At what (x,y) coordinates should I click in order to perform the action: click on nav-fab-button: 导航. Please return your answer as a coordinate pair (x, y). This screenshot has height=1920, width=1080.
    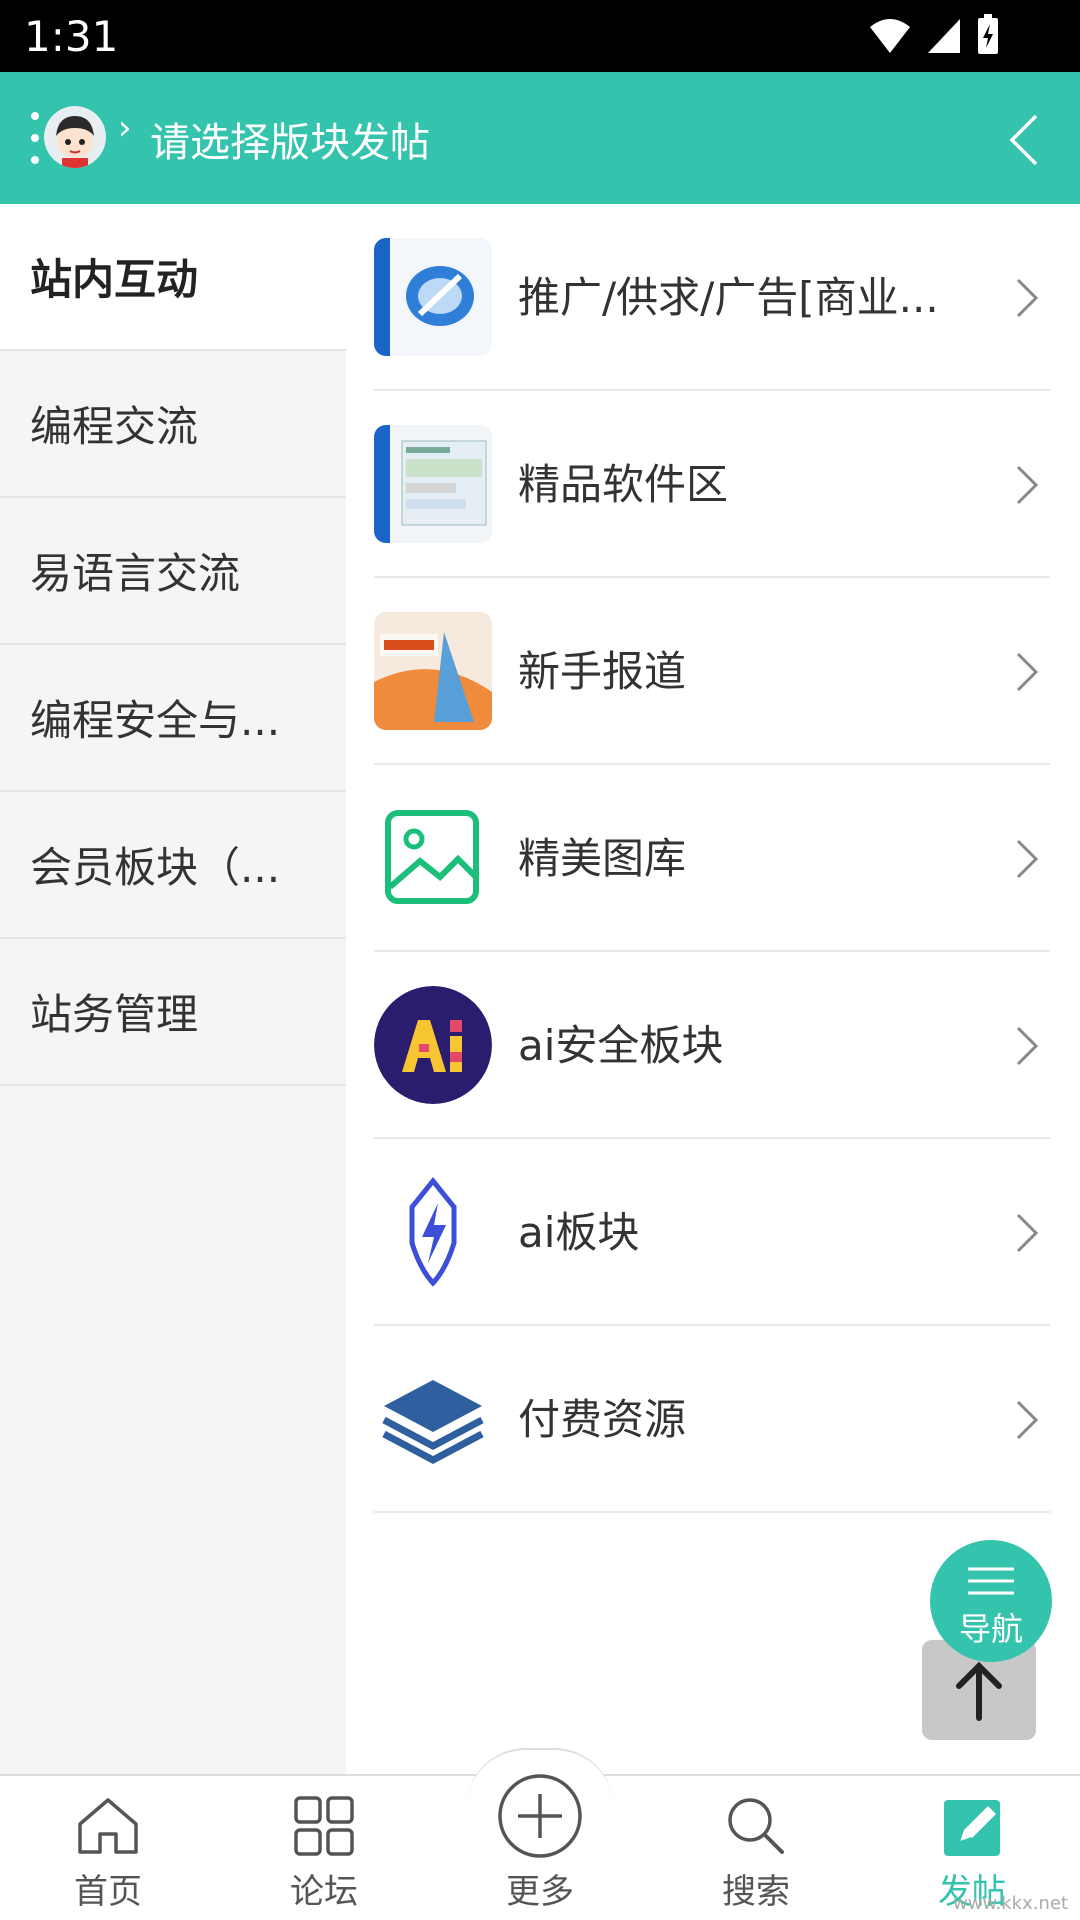
    Looking at the image, I should click on (991, 1601).